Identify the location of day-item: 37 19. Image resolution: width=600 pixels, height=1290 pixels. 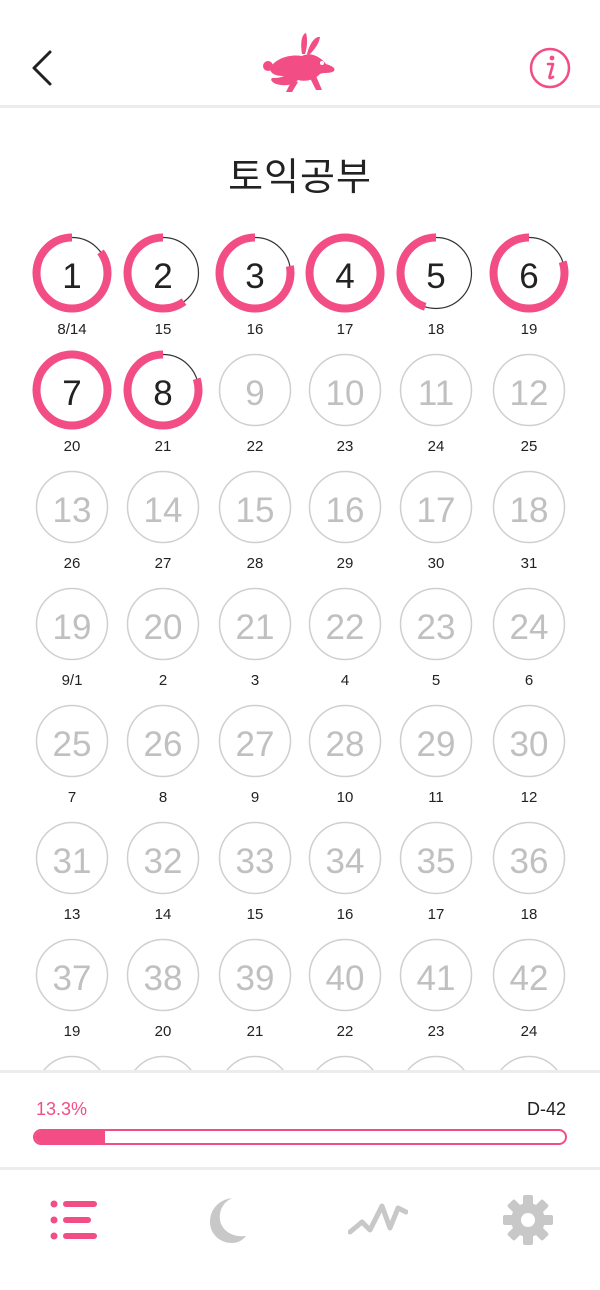
(72, 983).